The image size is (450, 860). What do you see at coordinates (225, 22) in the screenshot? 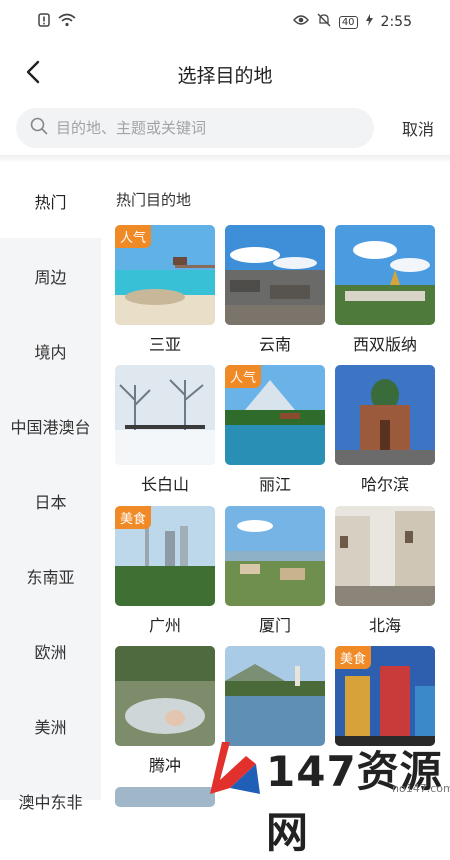
I see `status-bar: 40 2:55` at bounding box center [225, 22].